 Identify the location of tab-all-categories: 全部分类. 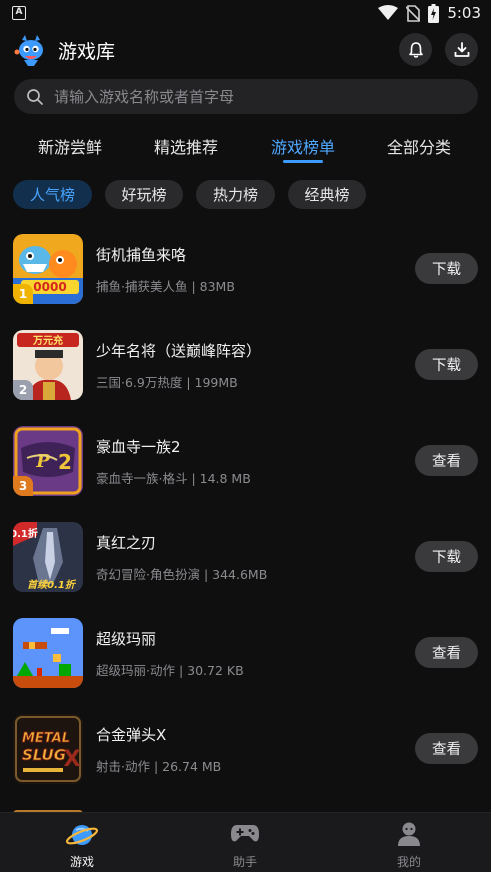
(419, 146).